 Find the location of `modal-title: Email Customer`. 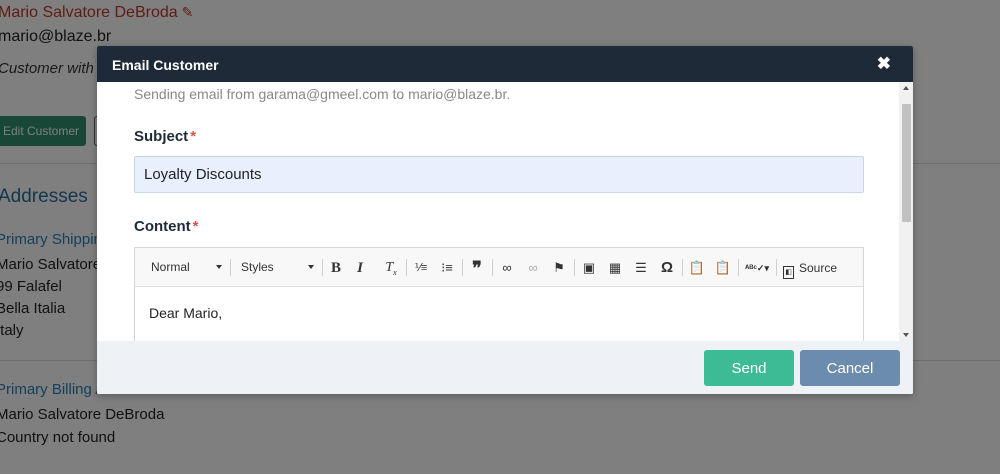

modal-title: Email Customer is located at coordinates (165, 65).